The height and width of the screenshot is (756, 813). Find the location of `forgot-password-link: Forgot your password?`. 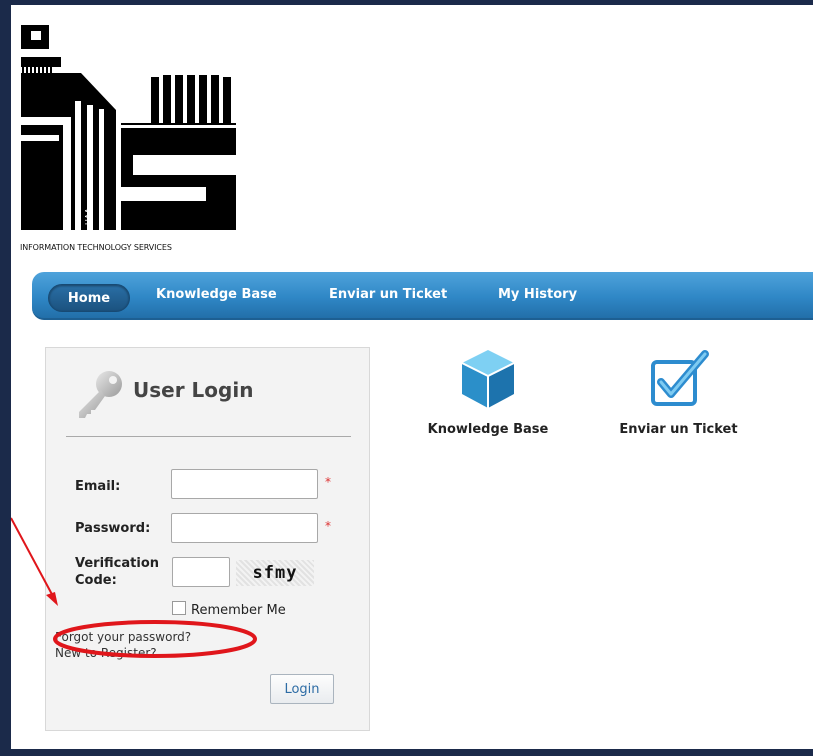

forgot-password-link: Forgot your password? is located at coordinates (123, 637).